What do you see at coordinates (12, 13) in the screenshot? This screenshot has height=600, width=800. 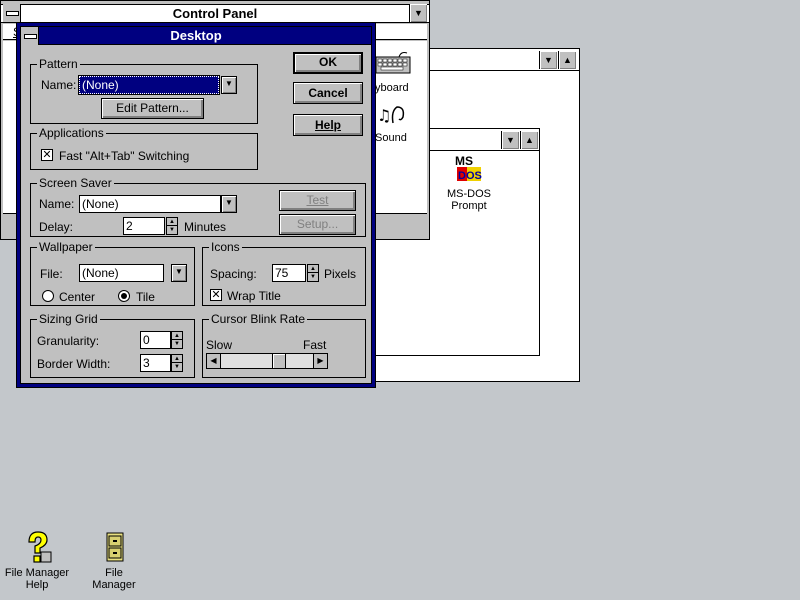 I see `control-panel-system-menu` at bounding box center [12, 13].